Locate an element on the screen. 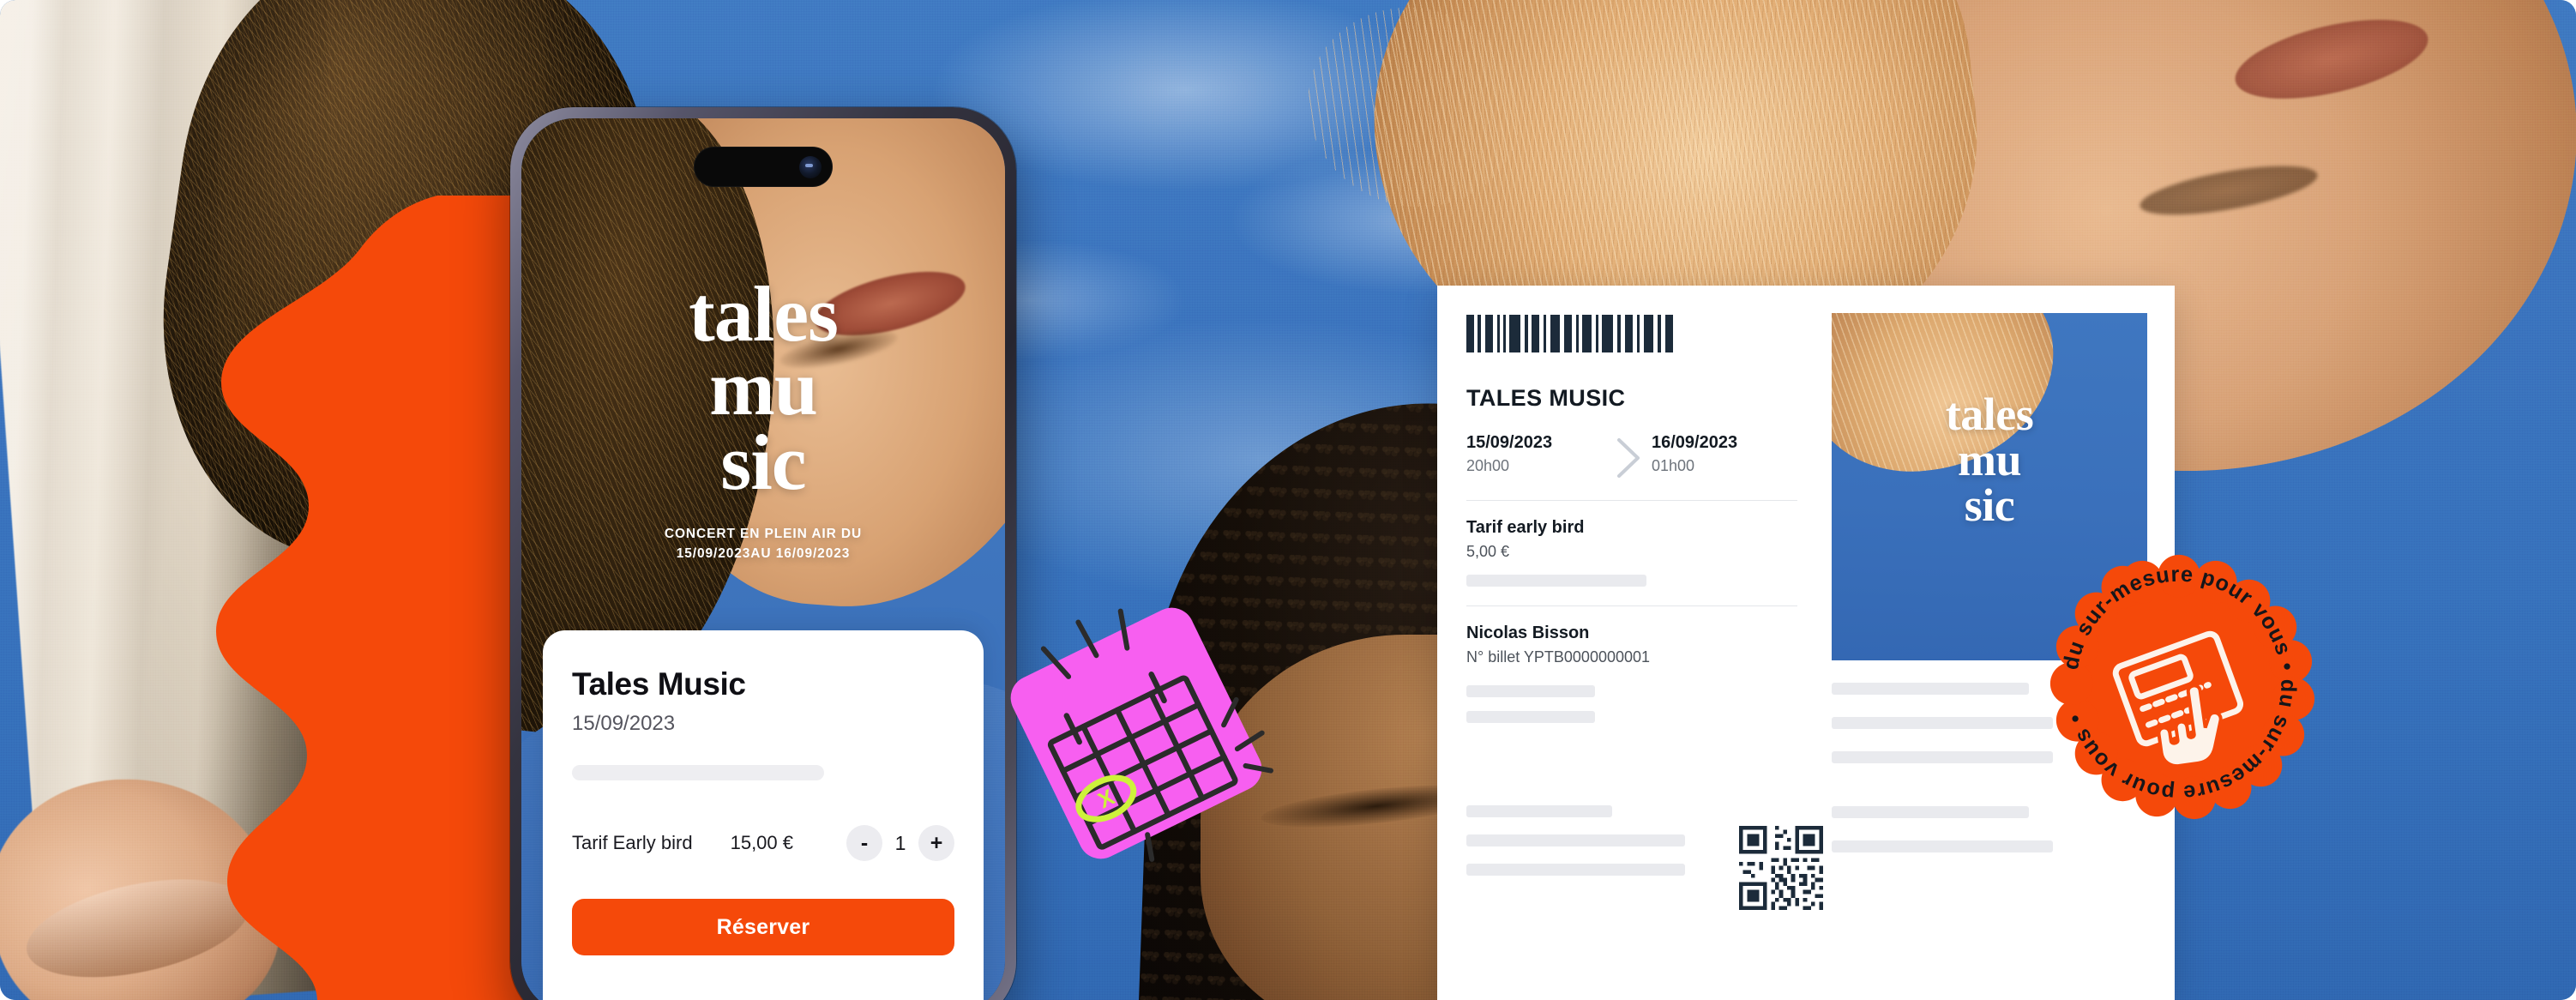 Image resolution: width=2576 pixels, height=1000 pixels. brand-title-line-1: tales is located at coordinates (764, 314).